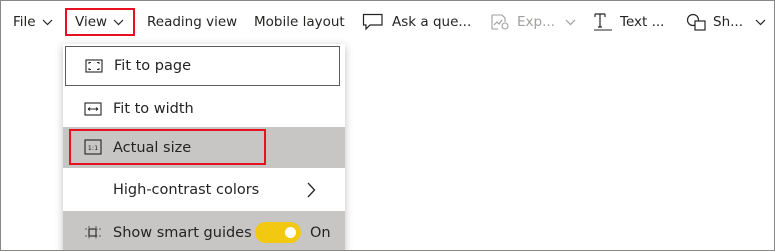 The image size is (775, 251). I want to click on toggle-state-label: On, so click(320, 232).